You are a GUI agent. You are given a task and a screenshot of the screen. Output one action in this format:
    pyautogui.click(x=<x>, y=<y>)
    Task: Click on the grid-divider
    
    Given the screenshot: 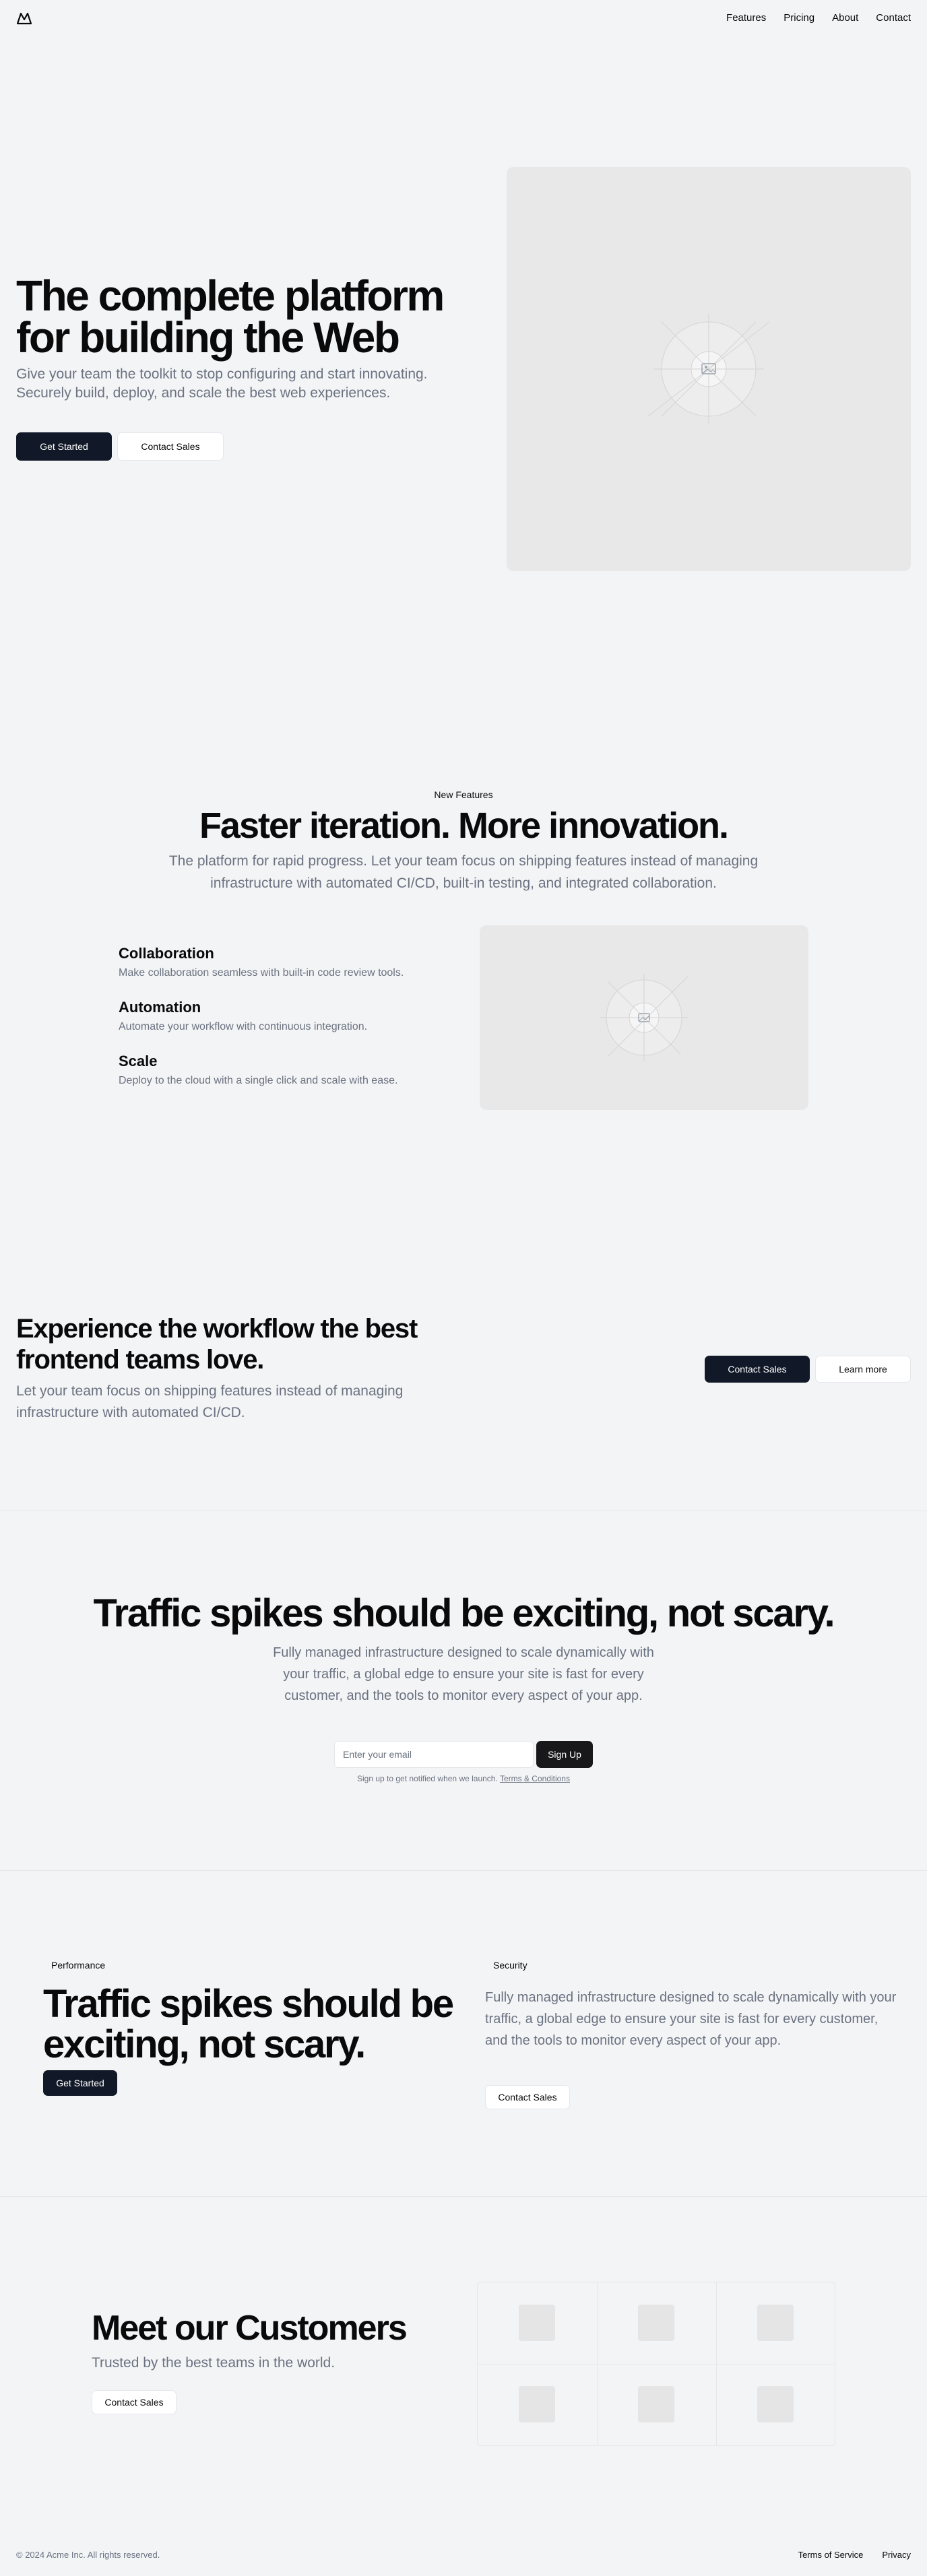 What is the action you would take?
    pyautogui.click(x=656, y=2364)
    